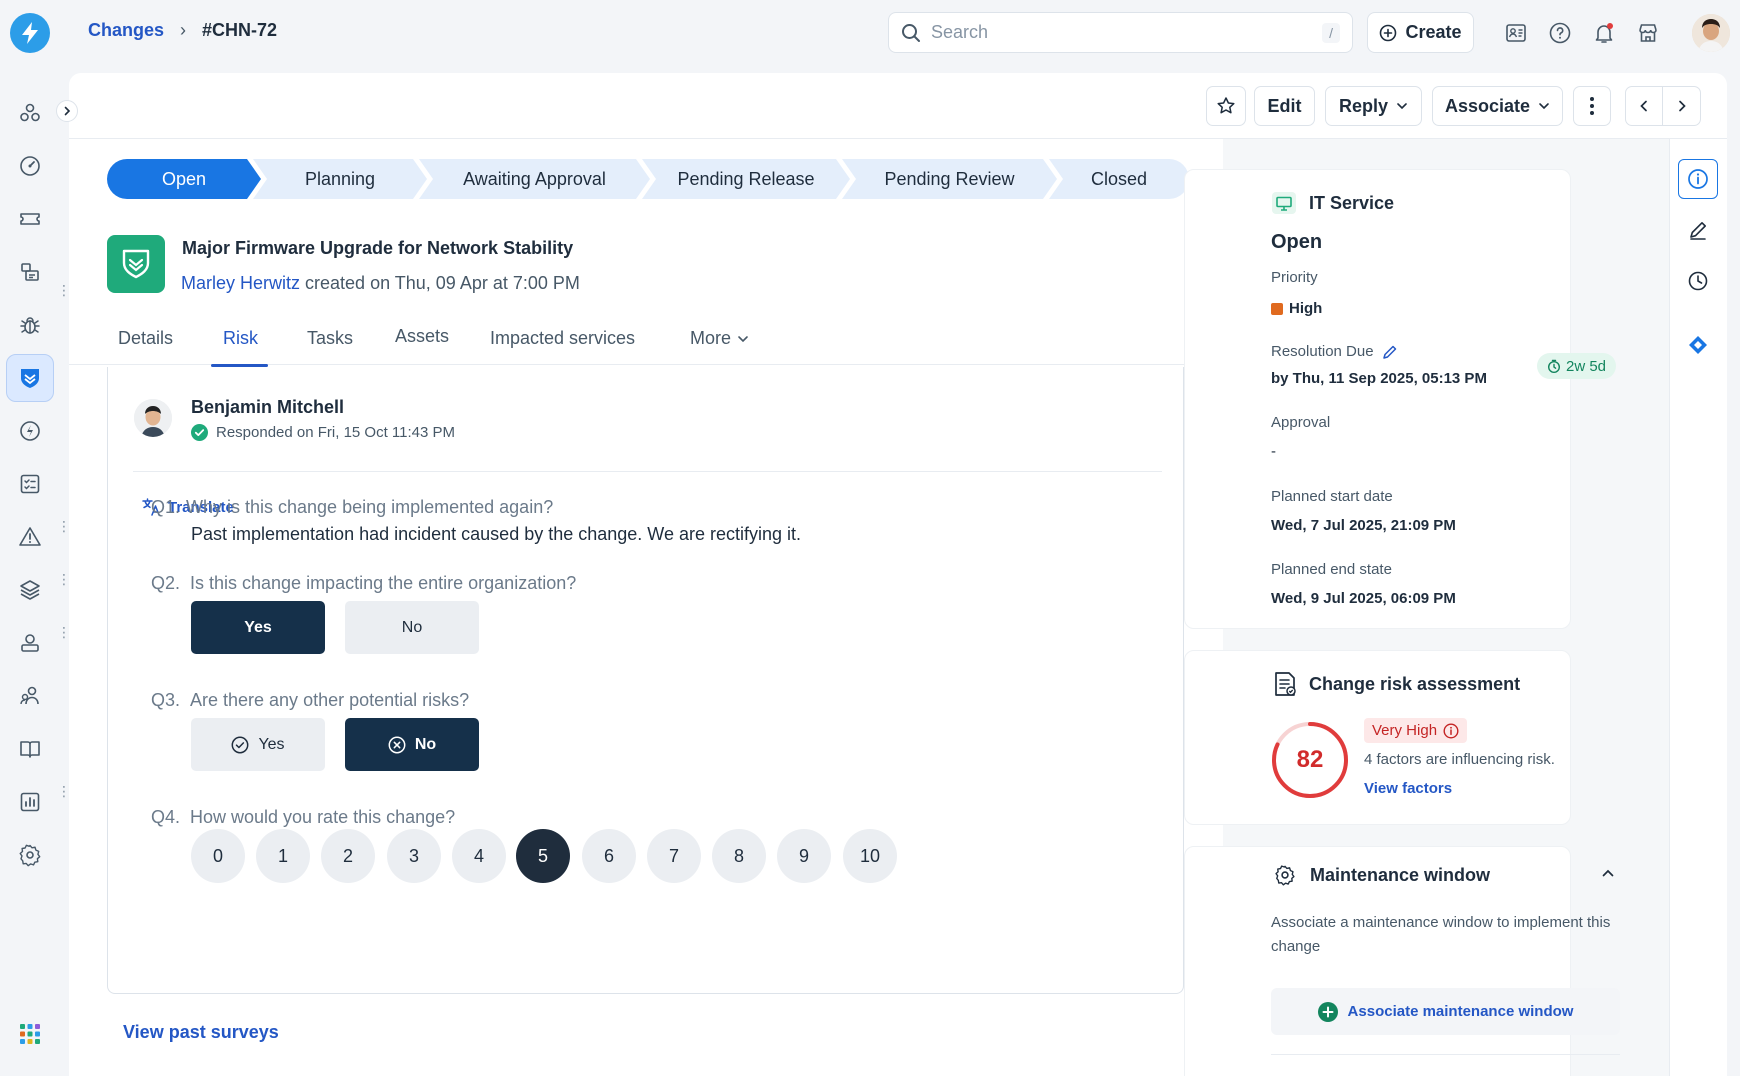 This screenshot has height=1076, width=1740. I want to click on breadcrumb-changes-link: Changes, so click(126, 30).